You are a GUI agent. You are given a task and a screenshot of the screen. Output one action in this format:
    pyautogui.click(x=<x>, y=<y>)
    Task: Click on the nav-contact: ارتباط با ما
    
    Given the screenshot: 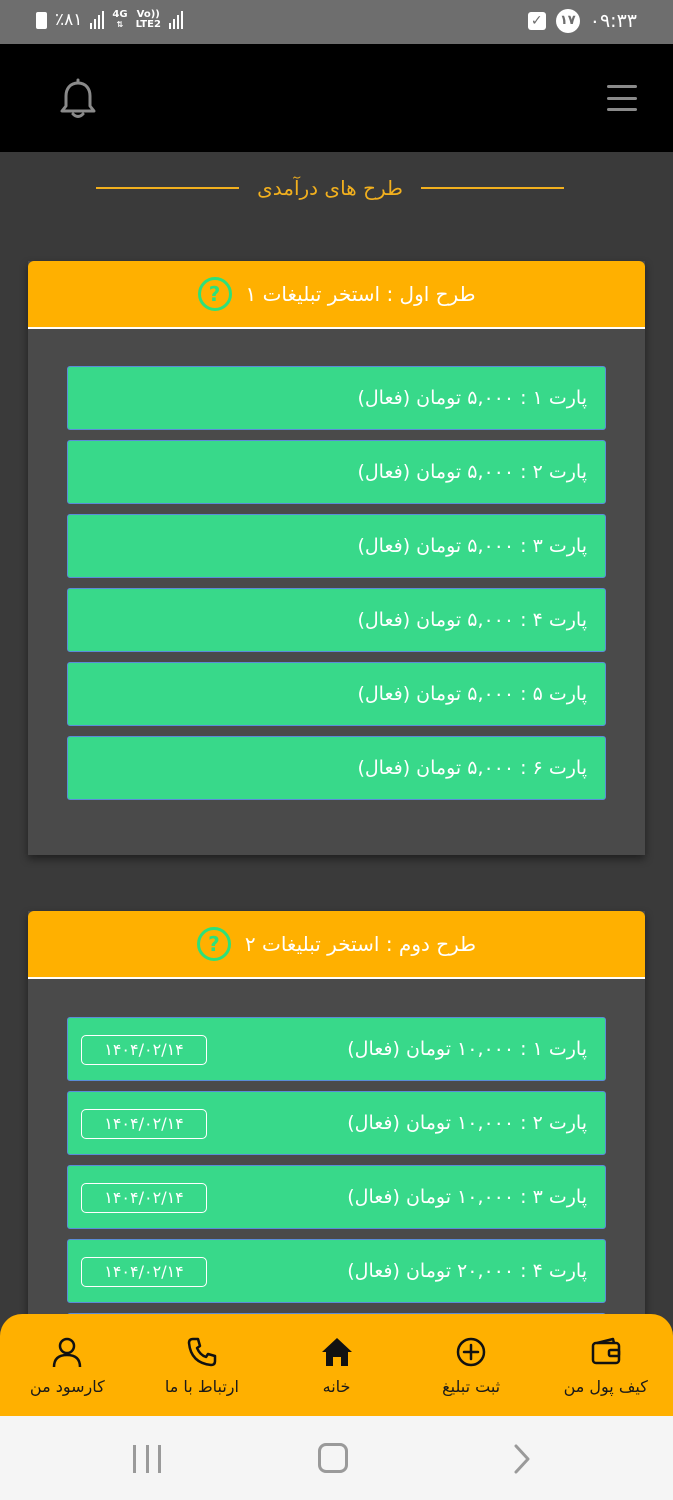 What is the action you would take?
    pyautogui.click(x=202, y=1365)
    